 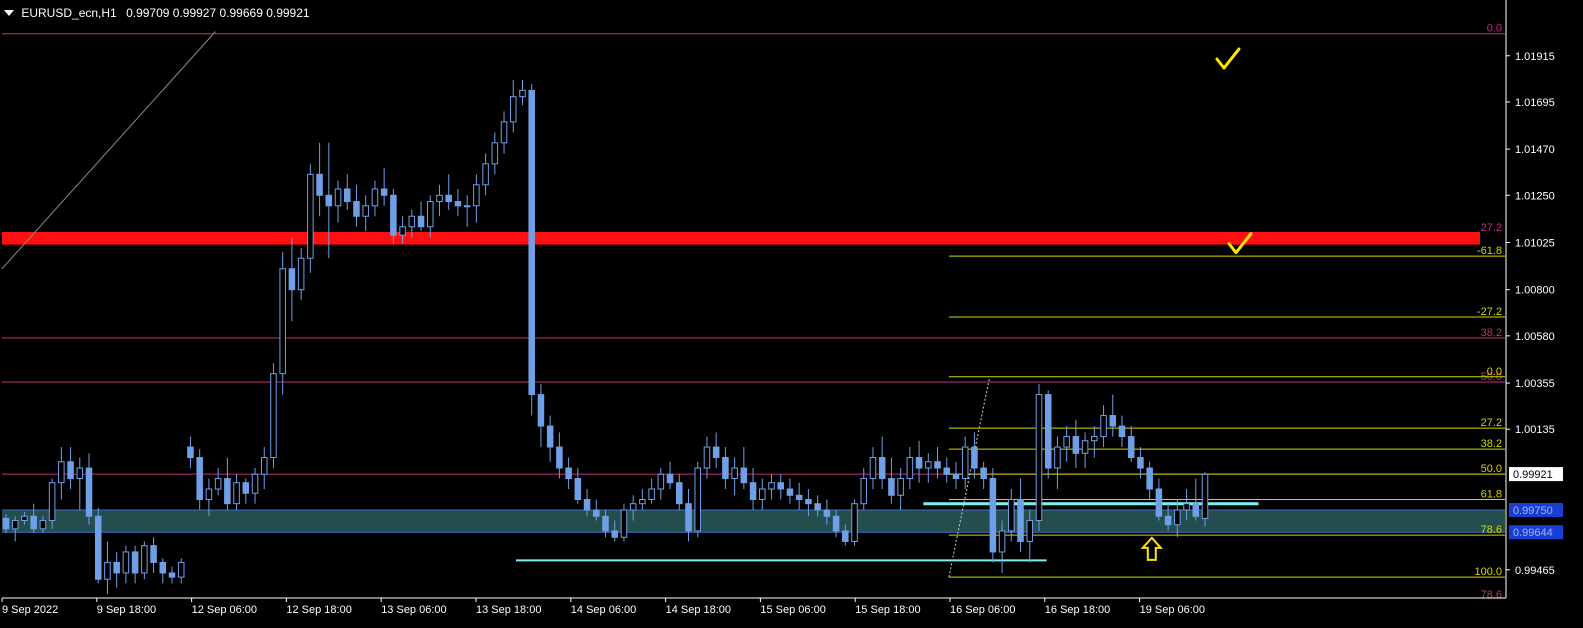 What do you see at coordinates (1489, 312) in the screenshot?
I see `fib-right-label: -27.2` at bounding box center [1489, 312].